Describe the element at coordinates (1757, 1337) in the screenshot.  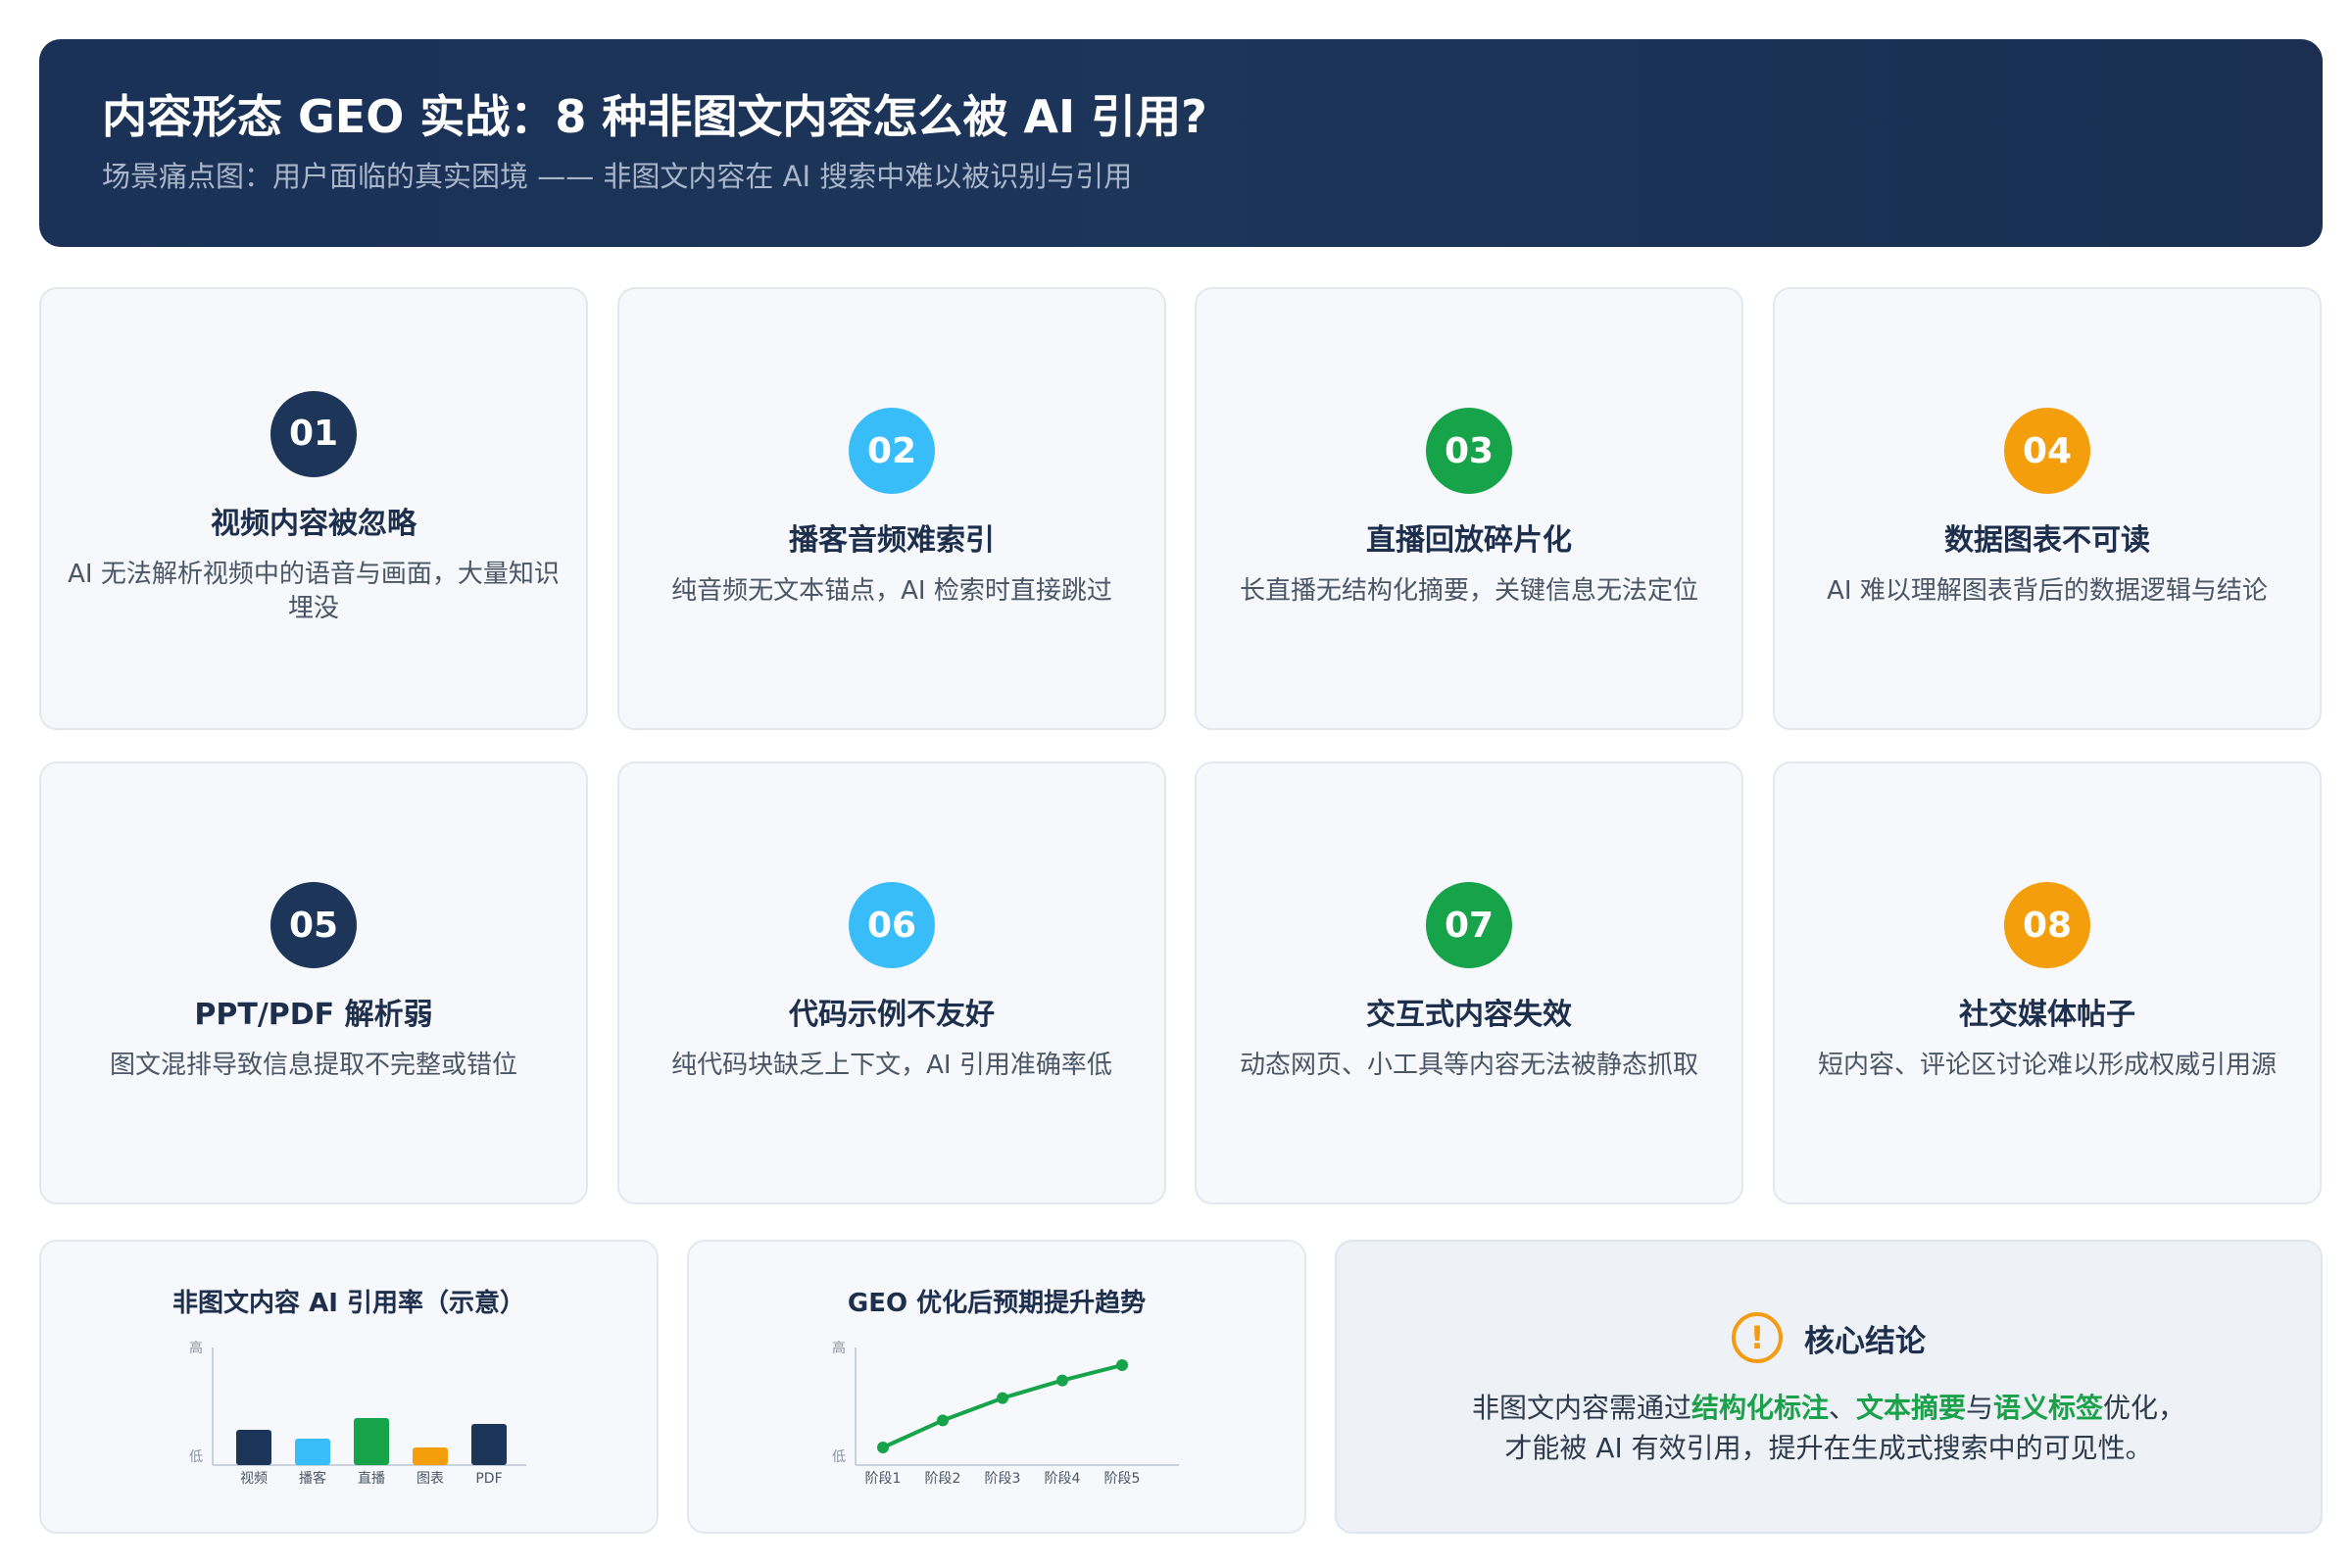
I see `warning-icon: !` at that location.